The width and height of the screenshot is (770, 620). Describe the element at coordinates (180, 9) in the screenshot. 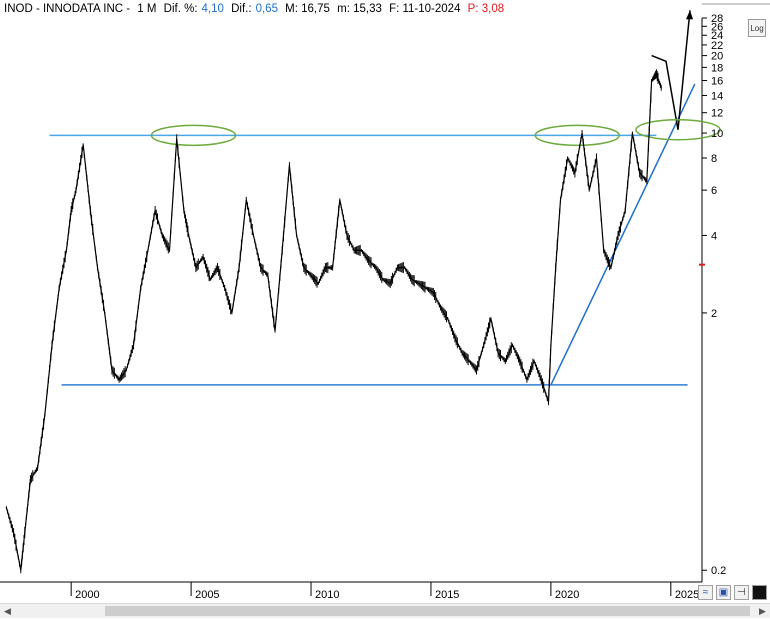

I see `dif-pct-label: Dif. %:` at that location.